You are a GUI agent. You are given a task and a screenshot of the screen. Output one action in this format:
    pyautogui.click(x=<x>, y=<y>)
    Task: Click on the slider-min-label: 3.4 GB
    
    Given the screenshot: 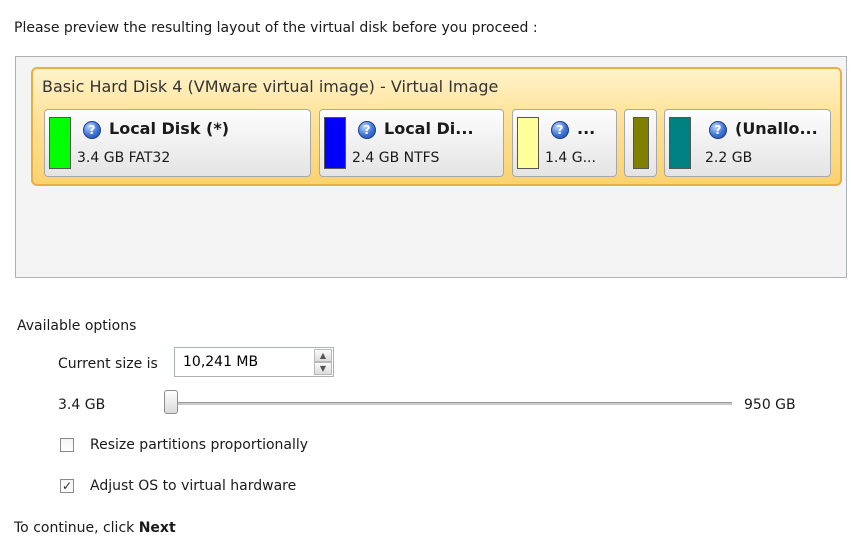 What is the action you would take?
    pyautogui.click(x=82, y=405)
    